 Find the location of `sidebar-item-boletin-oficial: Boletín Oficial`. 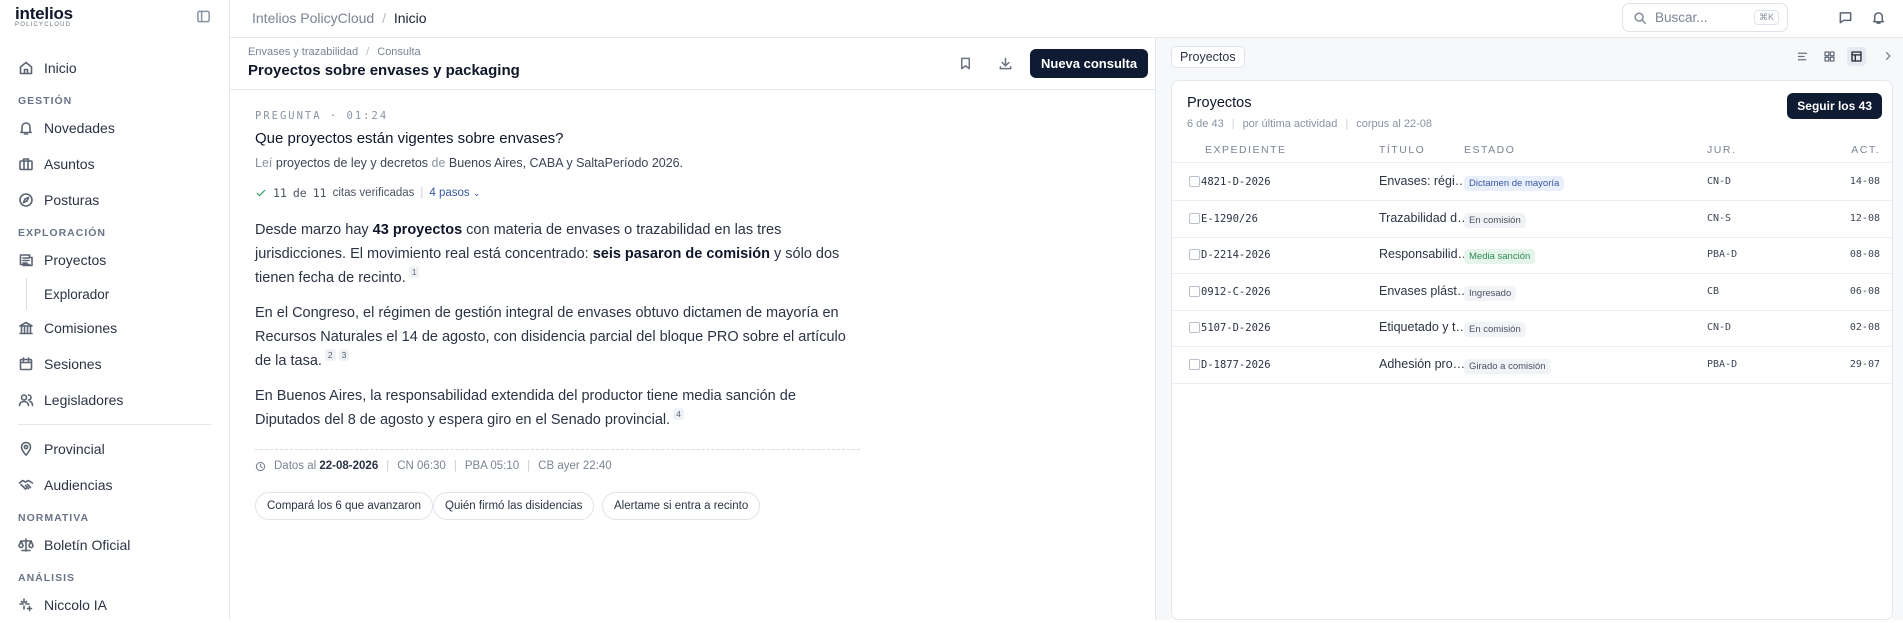

sidebar-item-boletin-oficial: Boletín Oficial is located at coordinates (114, 545).